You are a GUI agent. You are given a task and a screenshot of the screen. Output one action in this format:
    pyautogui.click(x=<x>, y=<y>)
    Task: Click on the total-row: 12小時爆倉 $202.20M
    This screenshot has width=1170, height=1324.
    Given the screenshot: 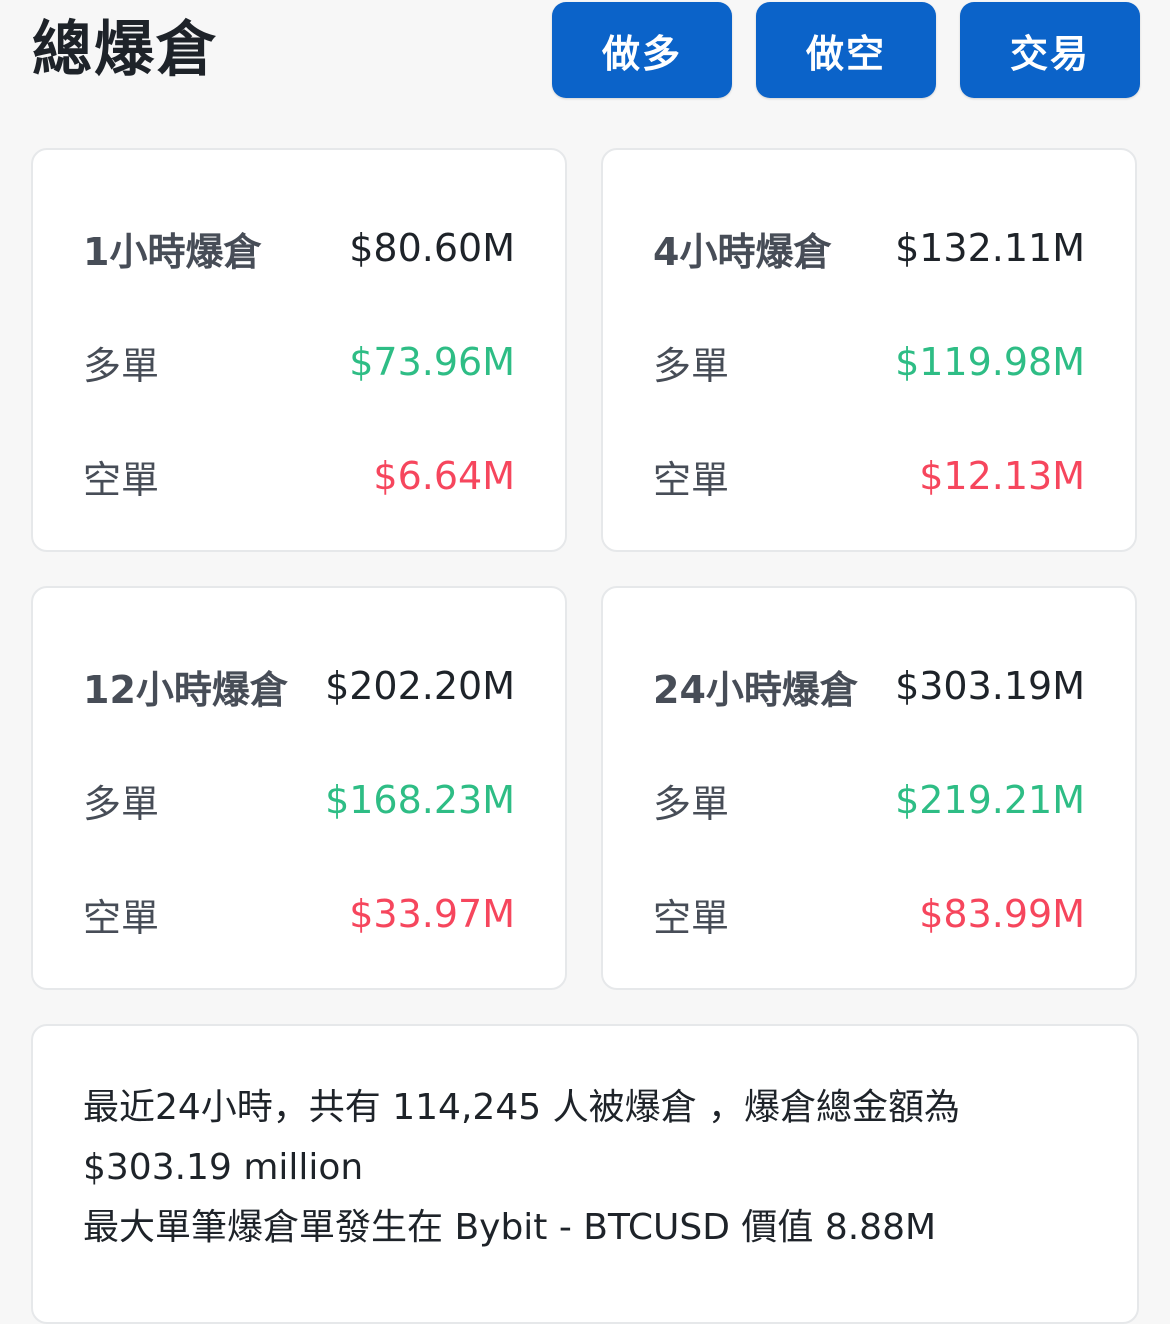 What is the action you would take?
    pyautogui.click(x=299, y=686)
    